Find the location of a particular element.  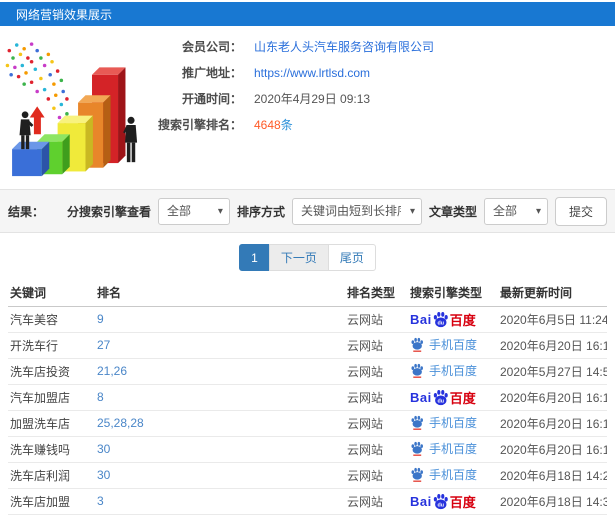

company-link: 山东老人头汽车服务咨询有限公司 is located at coordinates (344, 47).